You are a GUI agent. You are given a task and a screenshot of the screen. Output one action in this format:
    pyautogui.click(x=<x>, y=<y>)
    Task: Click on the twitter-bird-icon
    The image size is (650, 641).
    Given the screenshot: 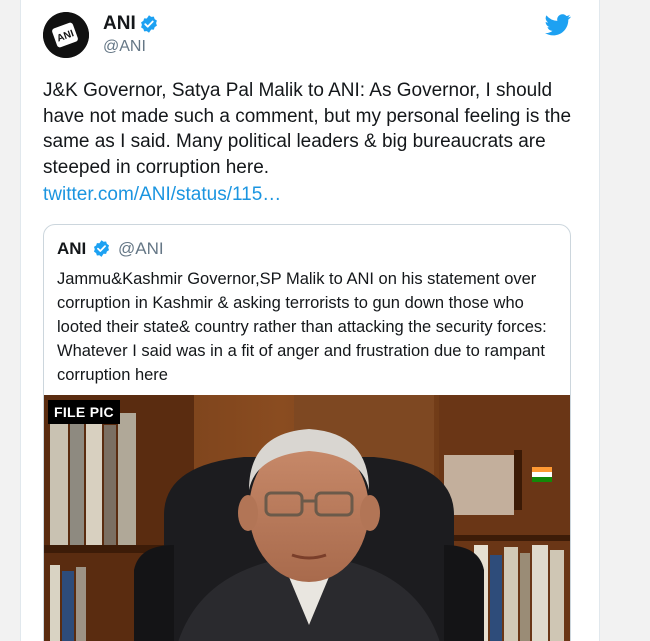 What is the action you would take?
    pyautogui.click(x=558, y=25)
    